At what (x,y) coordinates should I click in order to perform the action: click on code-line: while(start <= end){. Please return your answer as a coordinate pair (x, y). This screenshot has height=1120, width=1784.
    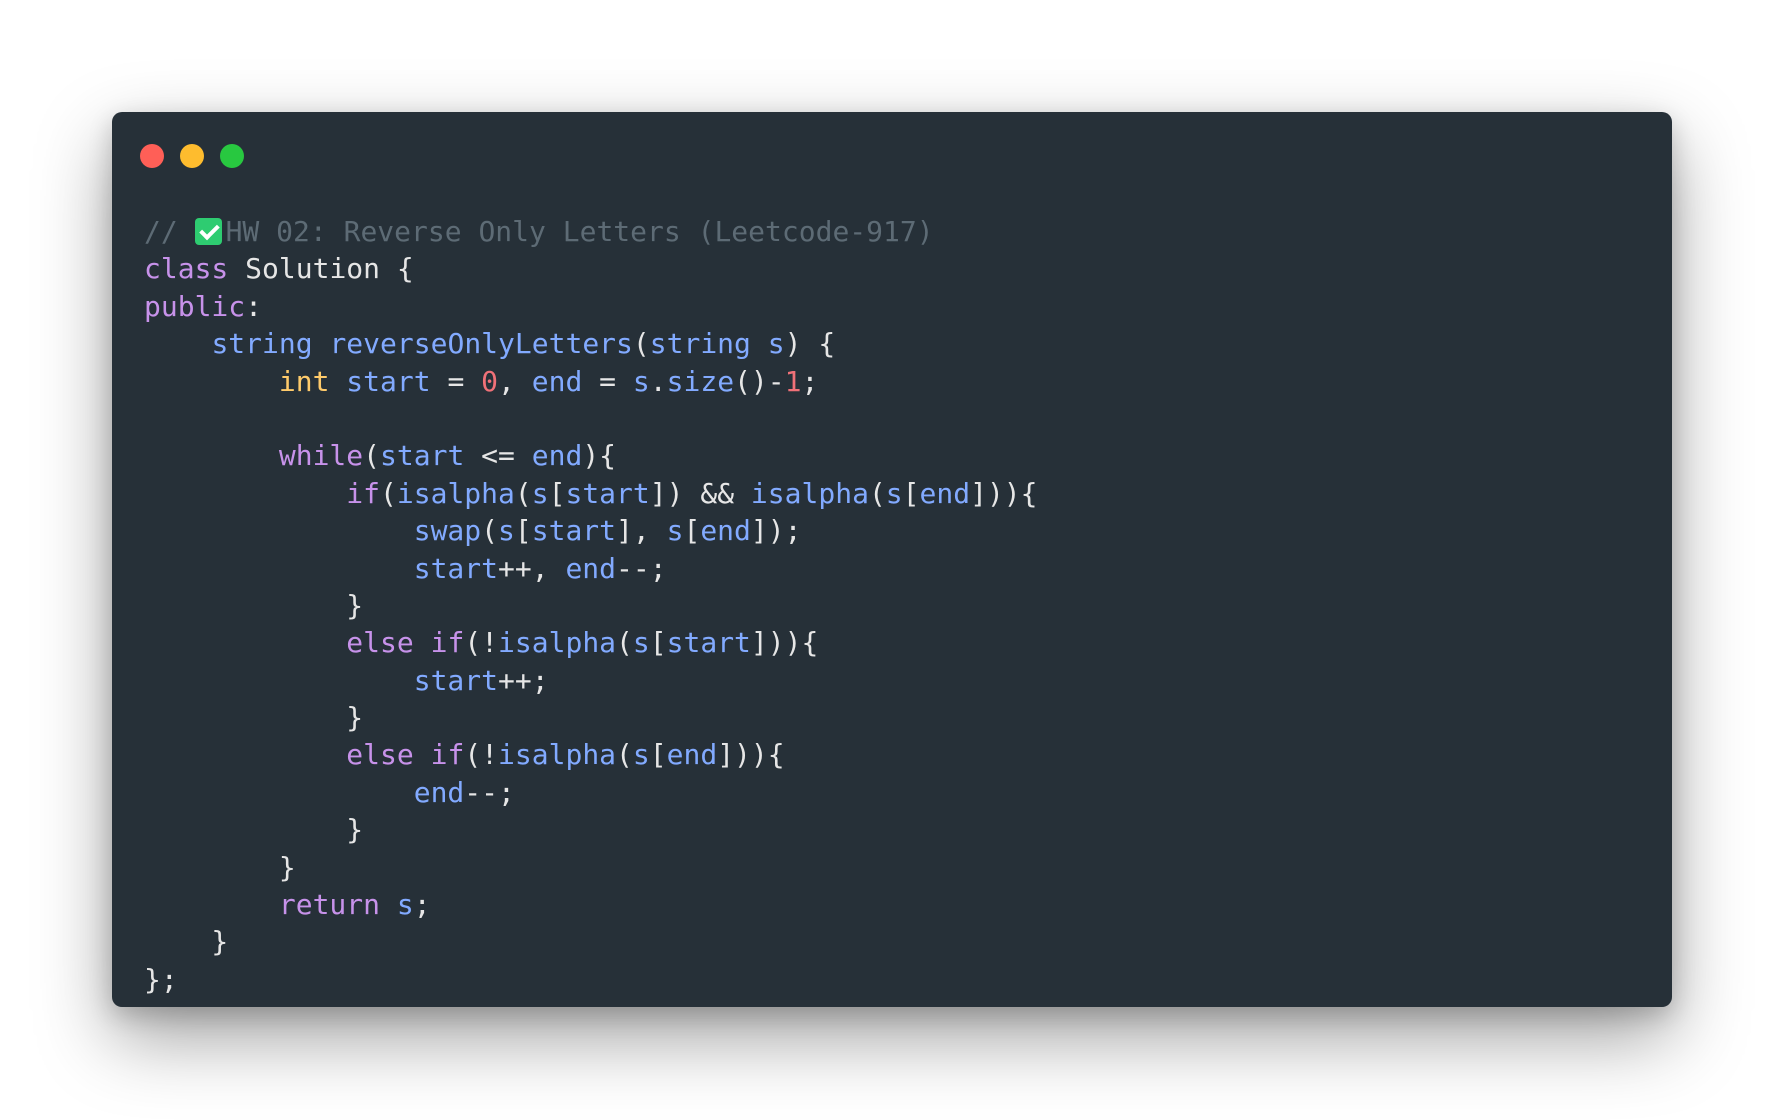
    Looking at the image, I should click on (591, 455).